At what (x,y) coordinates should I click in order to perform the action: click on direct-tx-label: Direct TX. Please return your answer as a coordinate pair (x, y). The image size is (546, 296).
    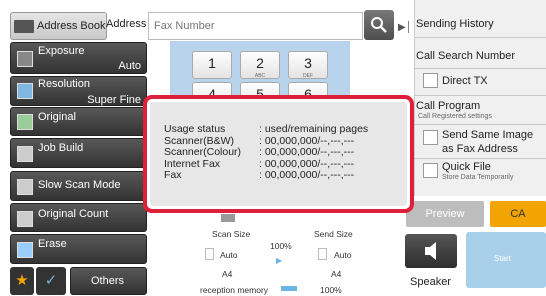
    Looking at the image, I should click on (465, 81).